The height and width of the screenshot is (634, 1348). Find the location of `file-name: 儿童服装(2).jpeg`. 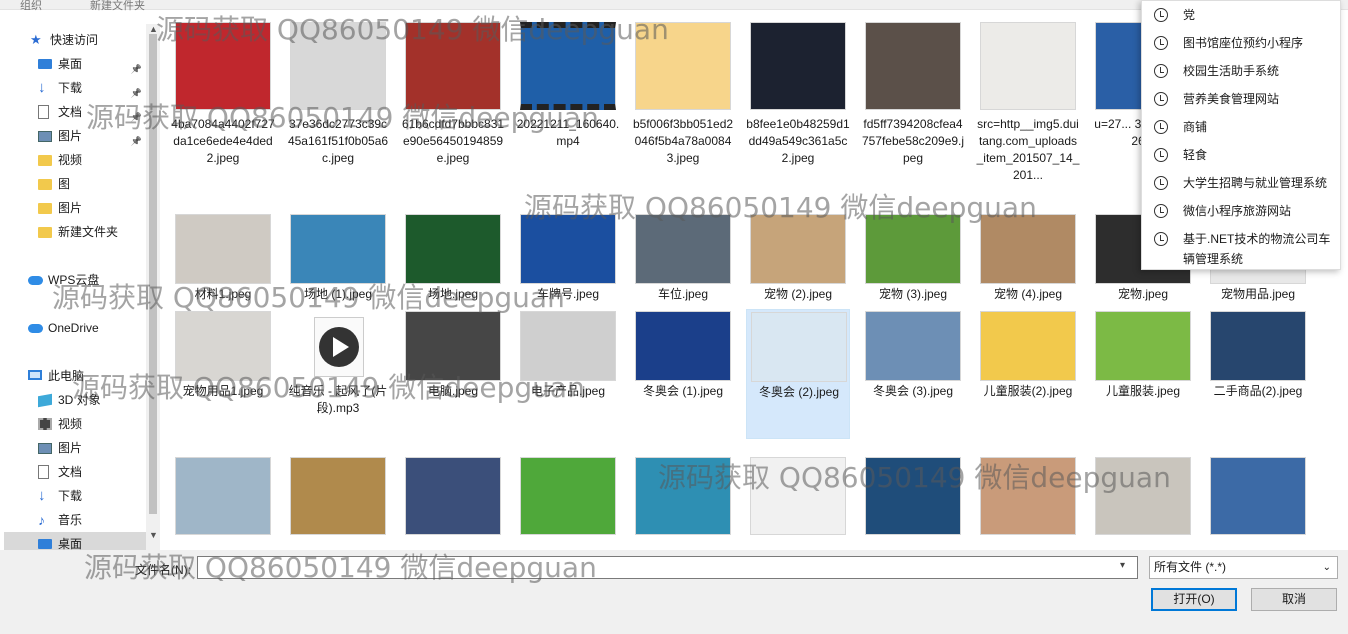

file-name: 儿童服装(2).jpeg is located at coordinates (1028, 391).